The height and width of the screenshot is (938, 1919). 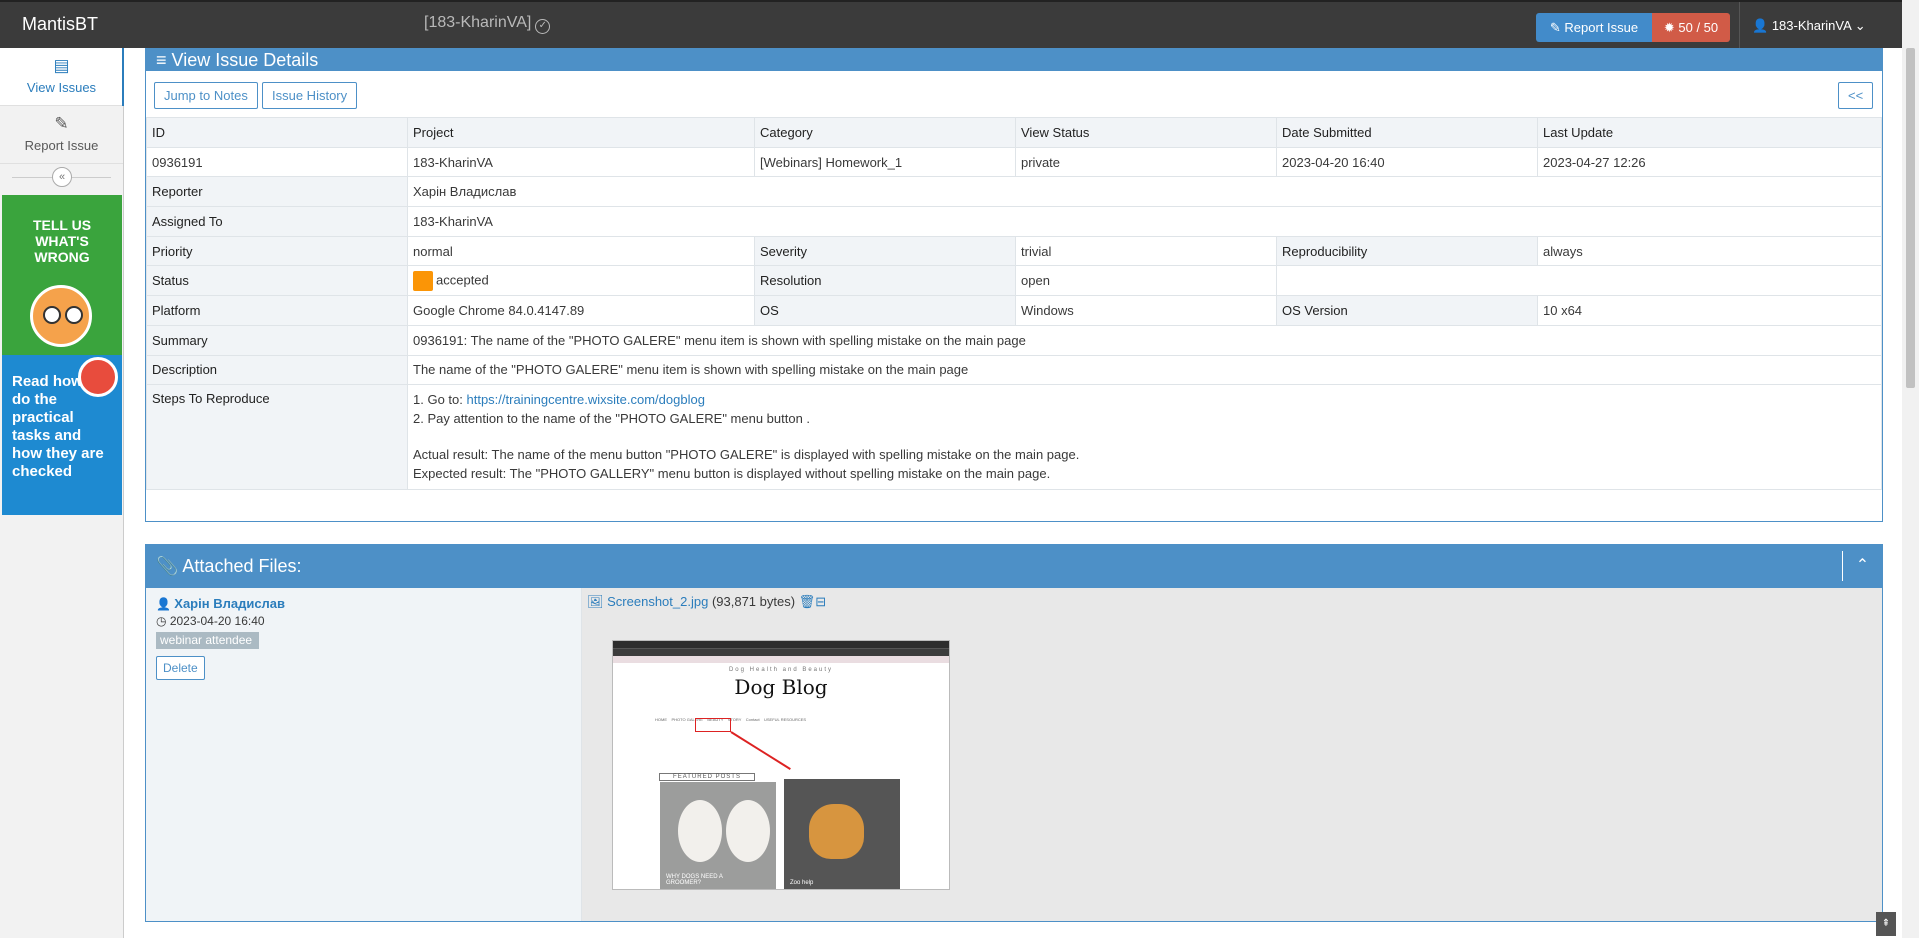 What do you see at coordinates (1407, 132) in the screenshot?
I see `column-header: Date Submitted` at bounding box center [1407, 132].